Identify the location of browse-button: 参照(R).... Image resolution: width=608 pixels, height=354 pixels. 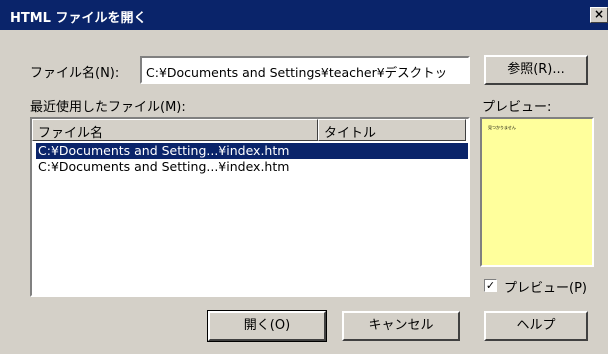
(536, 70).